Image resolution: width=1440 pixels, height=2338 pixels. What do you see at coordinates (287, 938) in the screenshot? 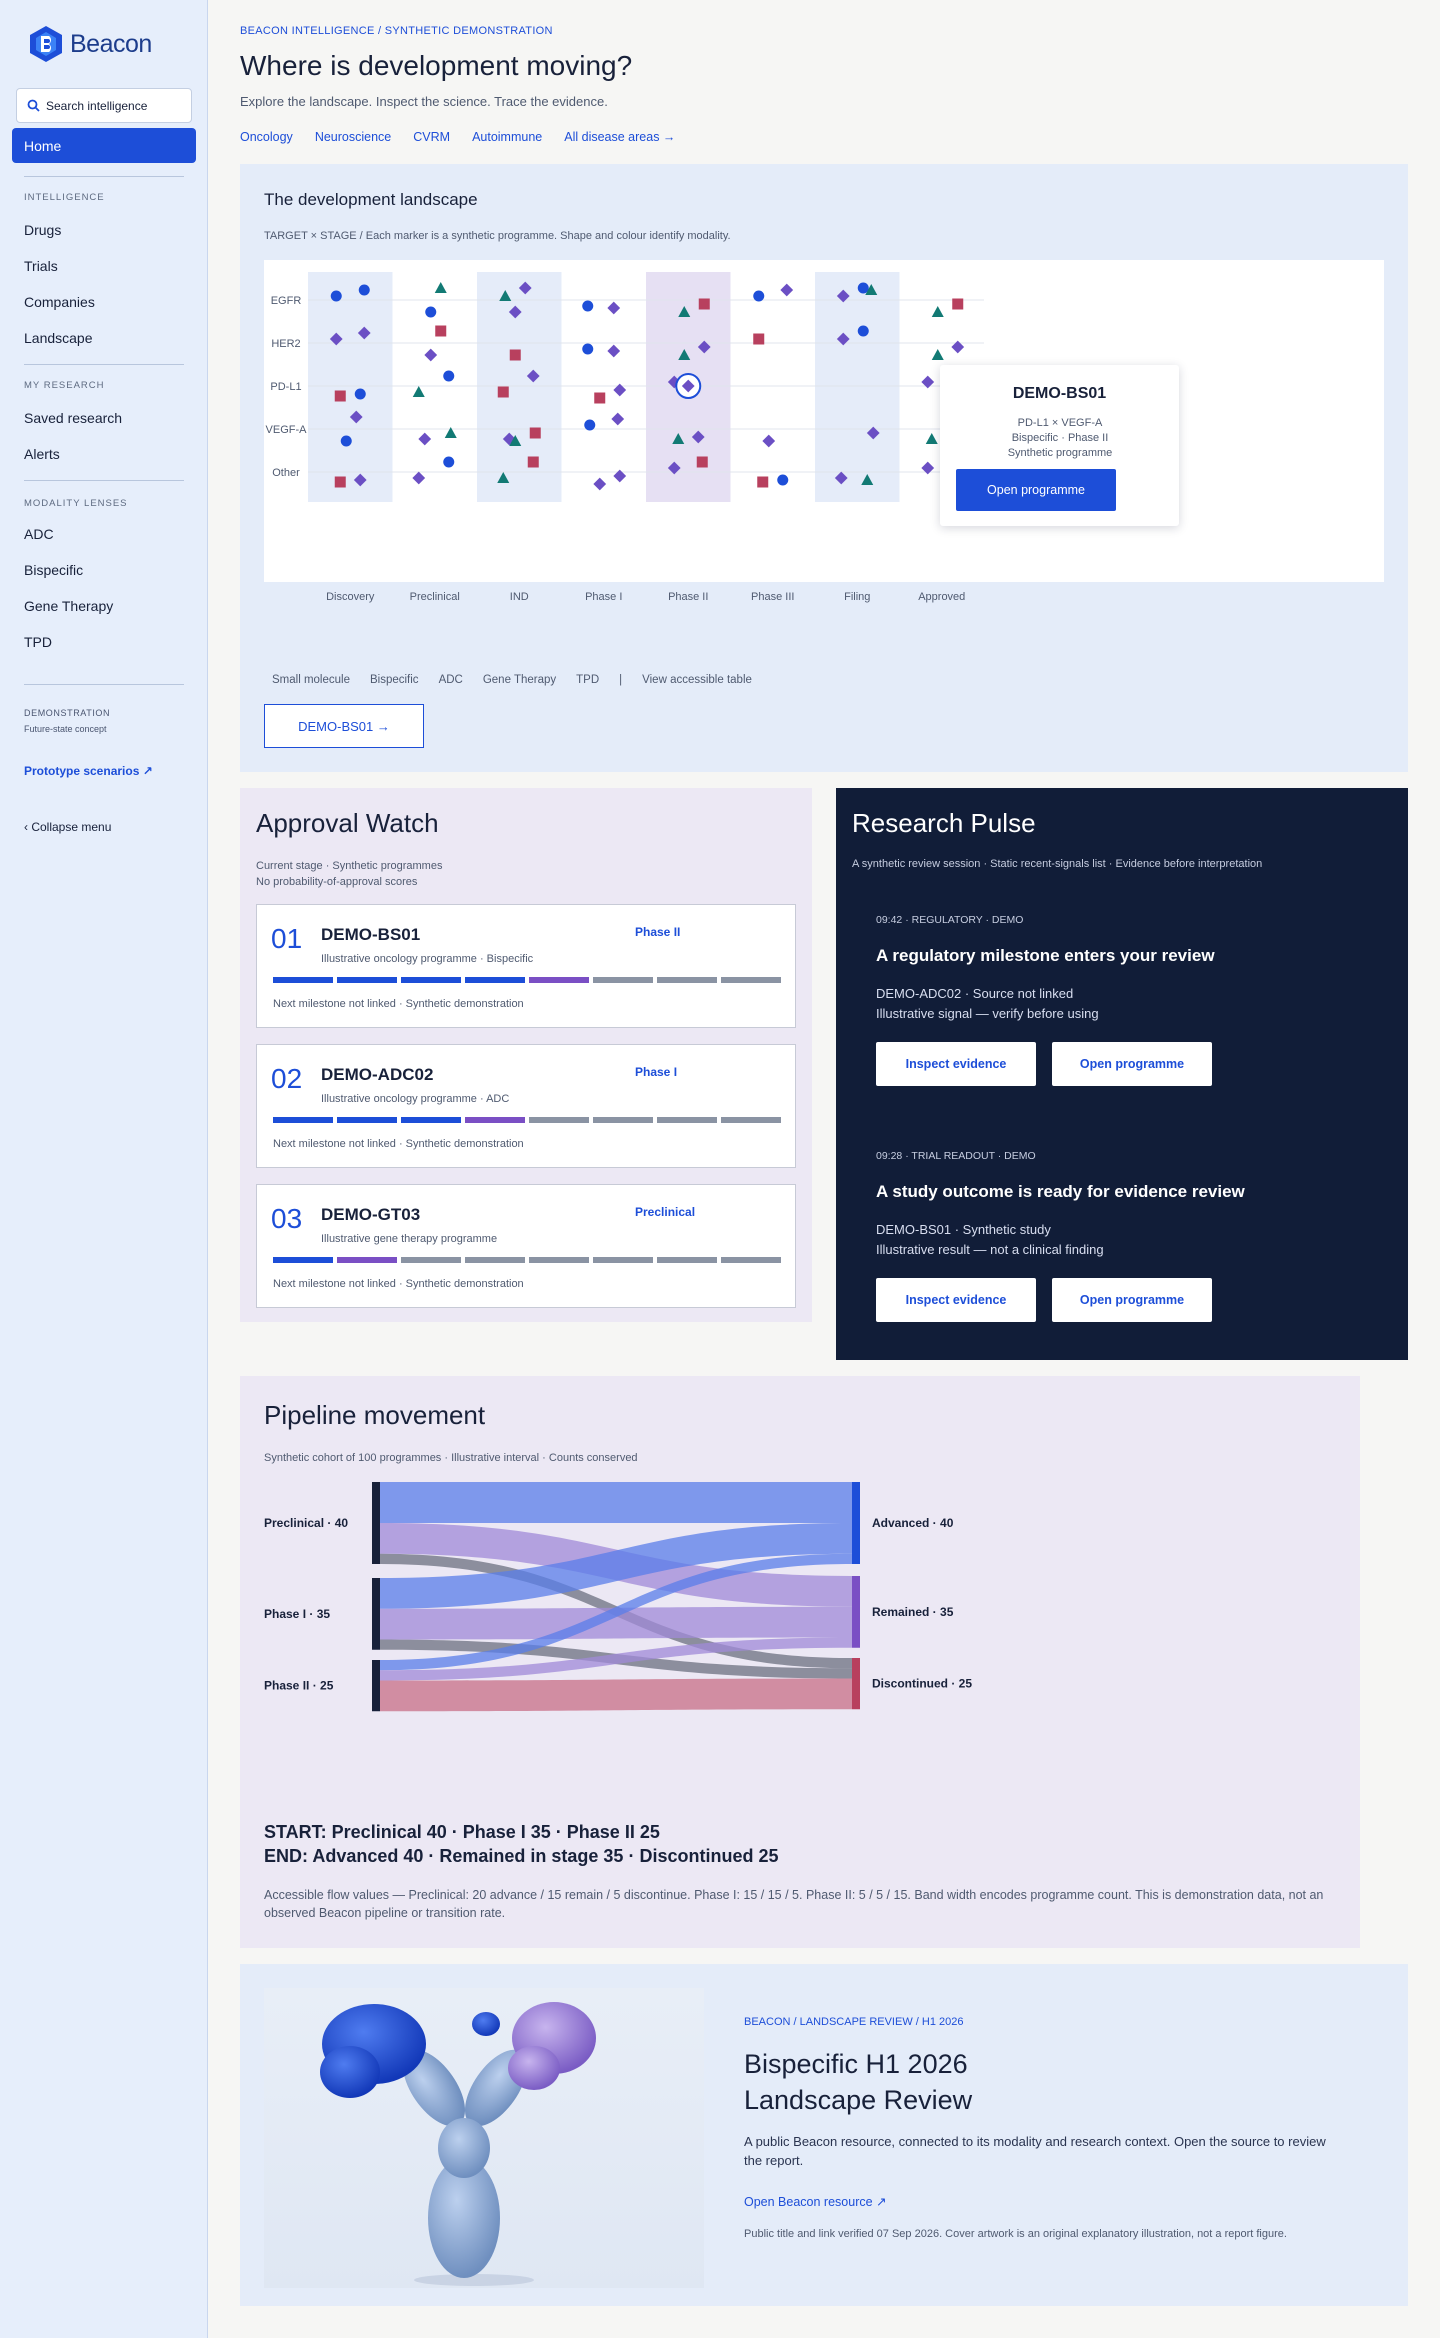
I see `card-rank: 01` at bounding box center [287, 938].